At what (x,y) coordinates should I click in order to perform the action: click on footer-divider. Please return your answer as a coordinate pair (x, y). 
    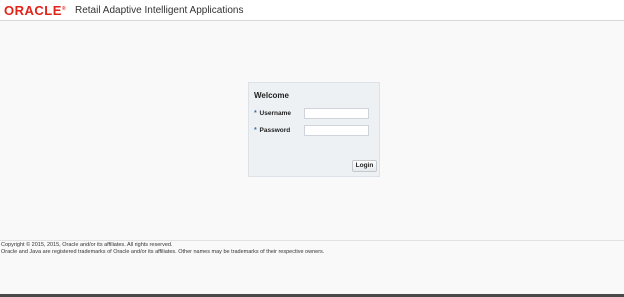
    Looking at the image, I should click on (312, 240).